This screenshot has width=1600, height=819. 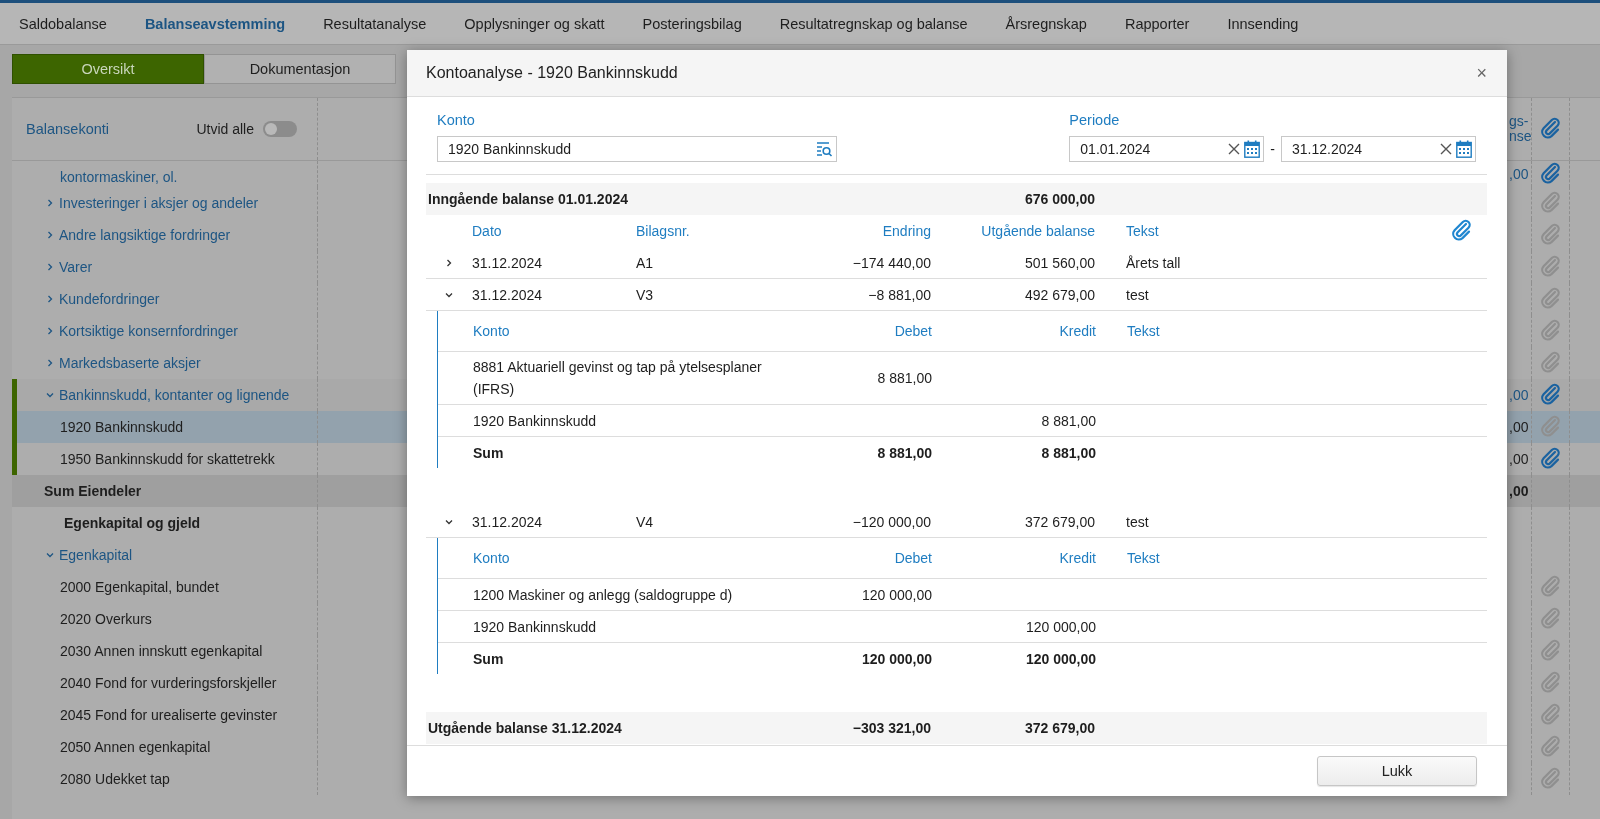 What do you see at coordinates (1378, 149) in the screenshot?
I see `date-field: 31.12.2024` at bounding box center [1378, 149].